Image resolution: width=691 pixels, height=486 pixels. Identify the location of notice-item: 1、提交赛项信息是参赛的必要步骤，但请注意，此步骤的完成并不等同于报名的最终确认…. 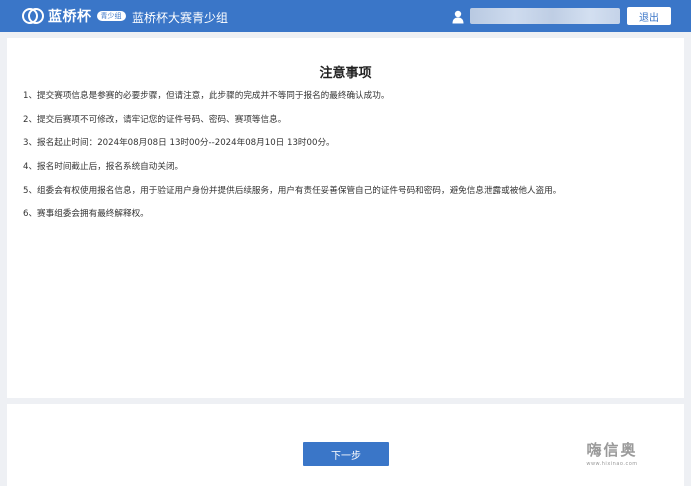
(206, 96).